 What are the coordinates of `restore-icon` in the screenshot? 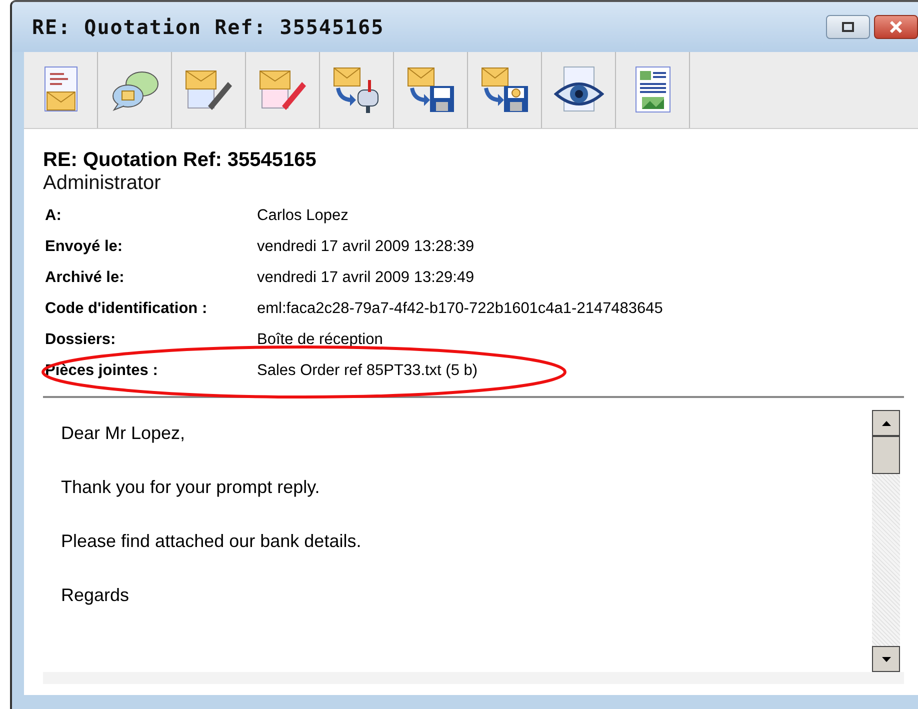 It's located at (848, 27).